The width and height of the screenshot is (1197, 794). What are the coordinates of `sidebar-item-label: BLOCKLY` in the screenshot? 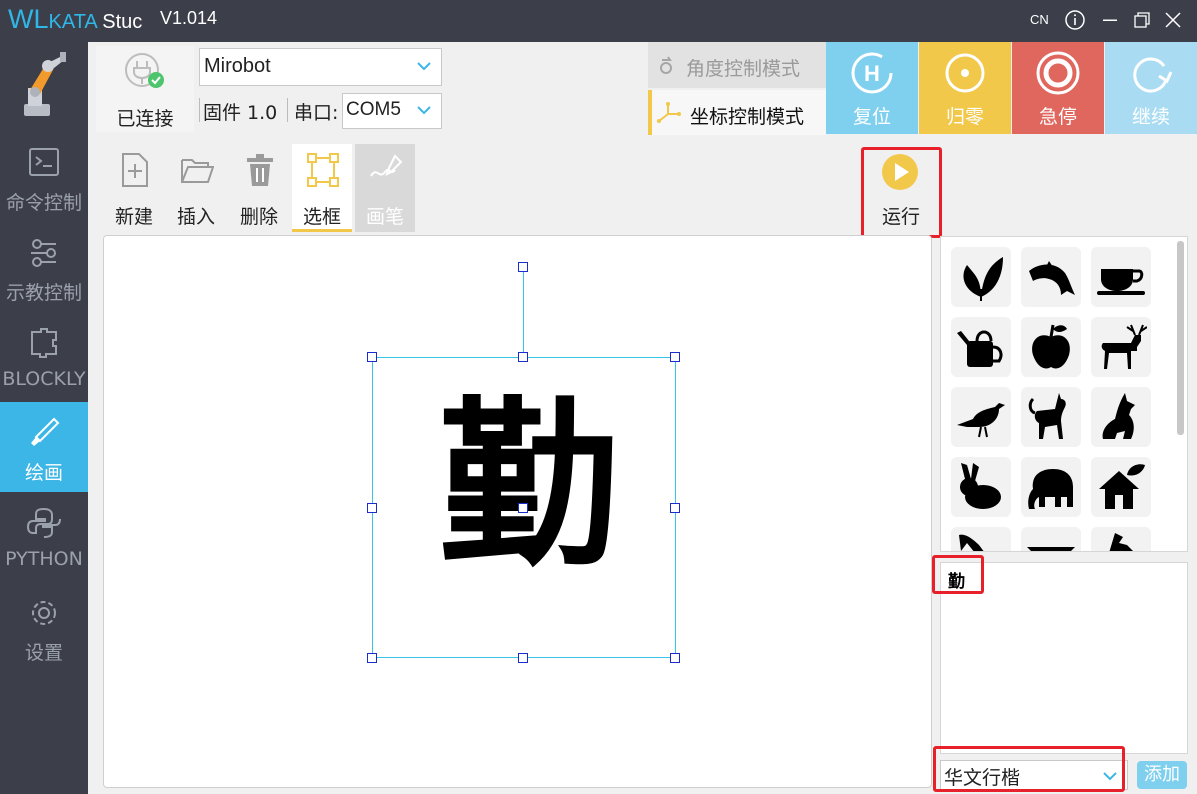 It's located at (44, 379).